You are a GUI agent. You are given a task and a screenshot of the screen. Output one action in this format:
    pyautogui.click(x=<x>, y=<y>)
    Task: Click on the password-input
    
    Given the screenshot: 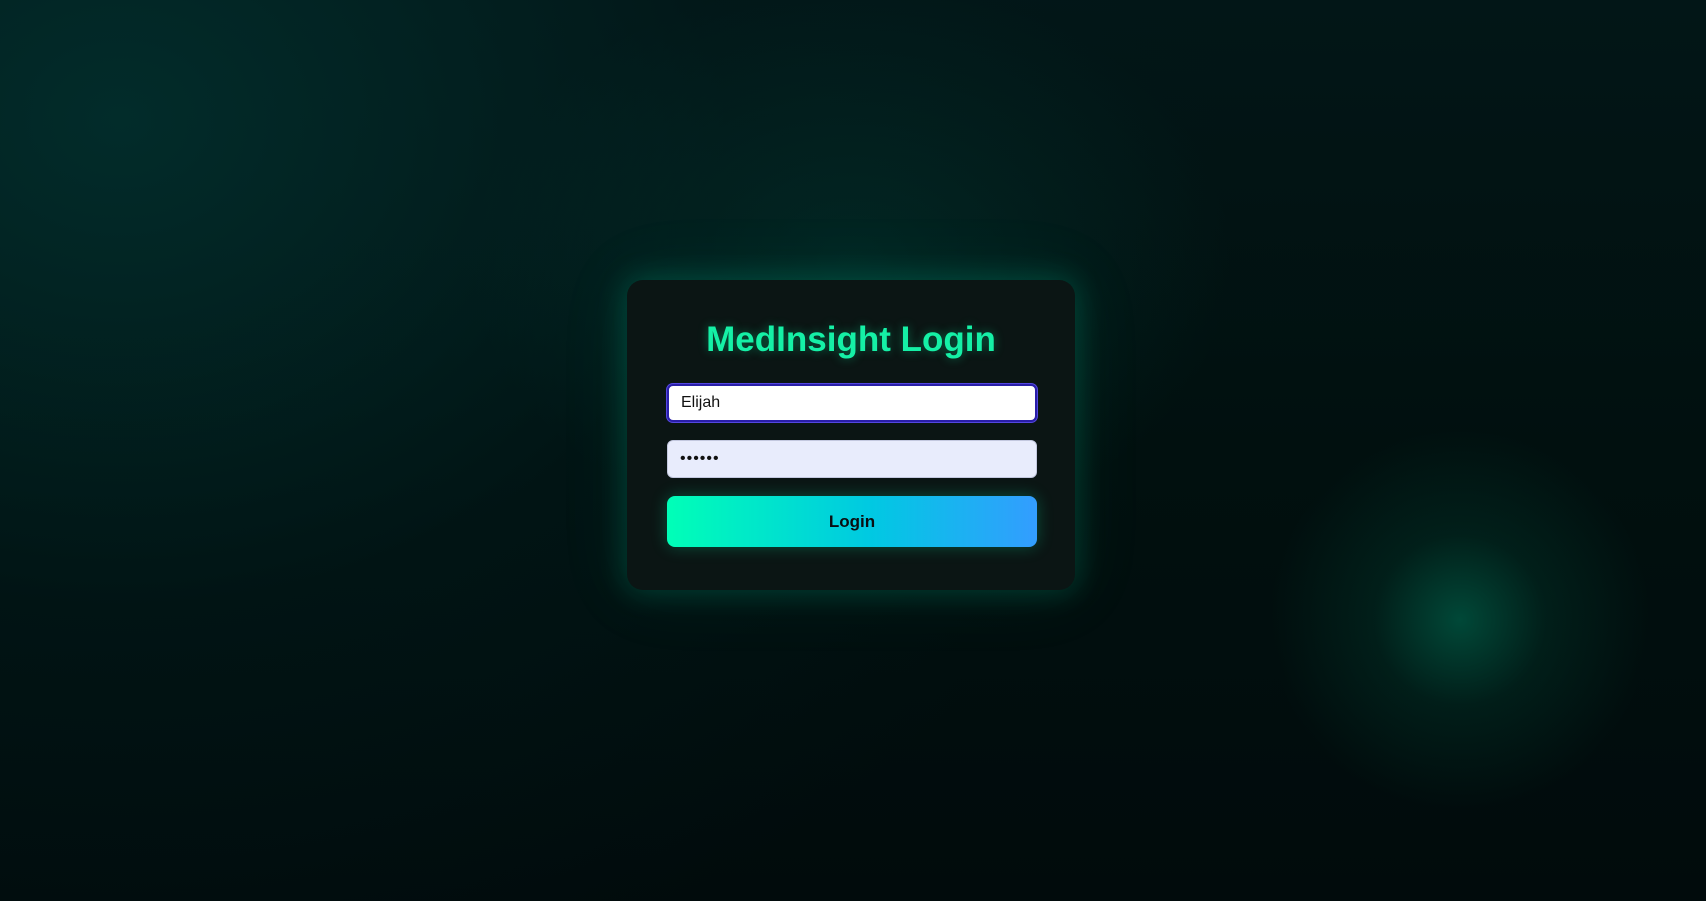 What is the action you would take?
    pyautogui.click(x=852, y=459)
    